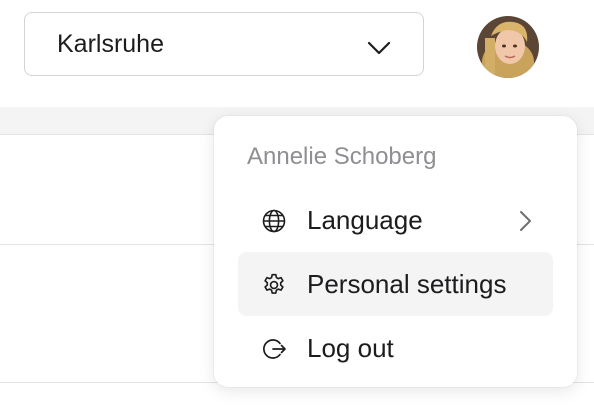  What do you see at coordinates (525, 223) in the screenshot?
I see `chevron-right-icon` at bounding box center [525, 223].